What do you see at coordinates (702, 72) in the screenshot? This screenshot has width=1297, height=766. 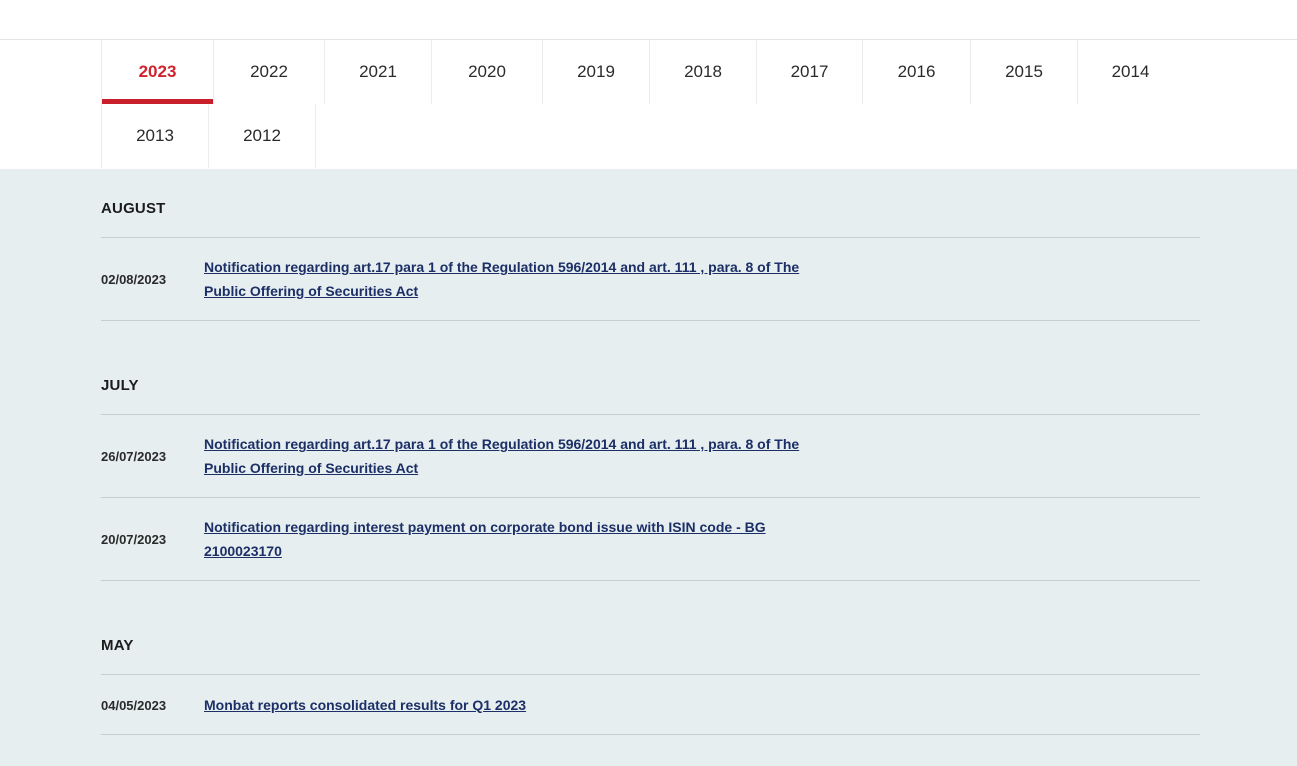 I see `tab-year-2018: 2018` at bounding box center [702, 72].